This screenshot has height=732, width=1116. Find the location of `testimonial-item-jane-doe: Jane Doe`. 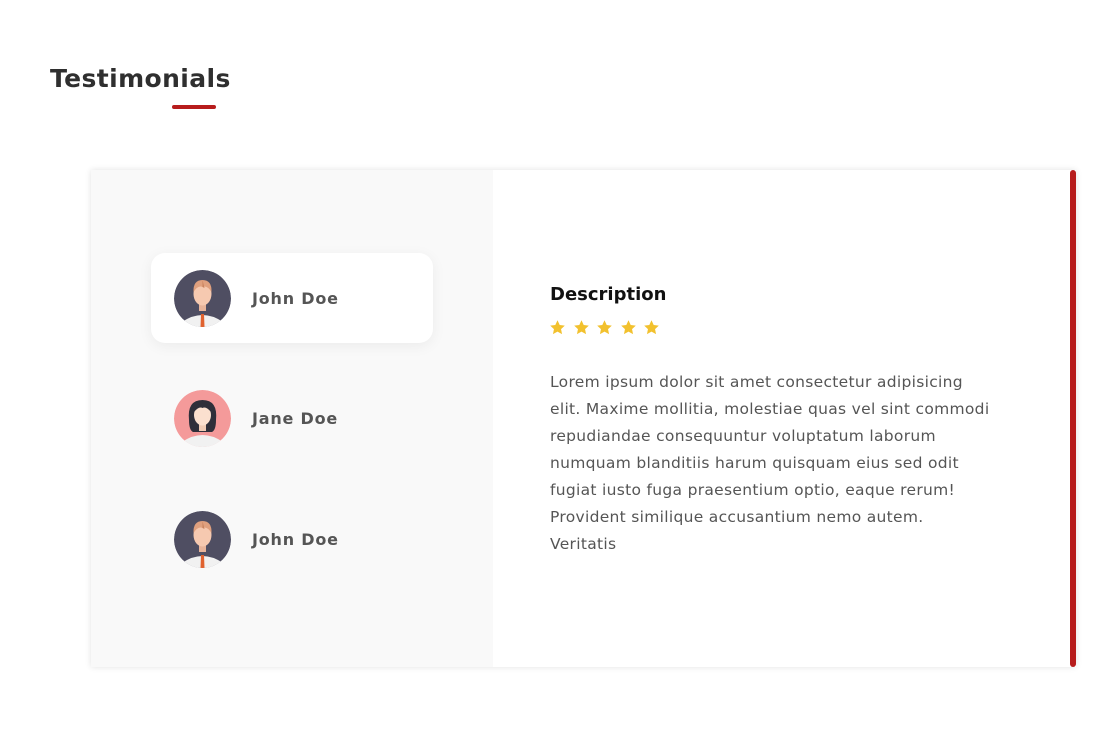

testimonial-item-jane-doe: Jane Doe is located at coordinates (292, 418).